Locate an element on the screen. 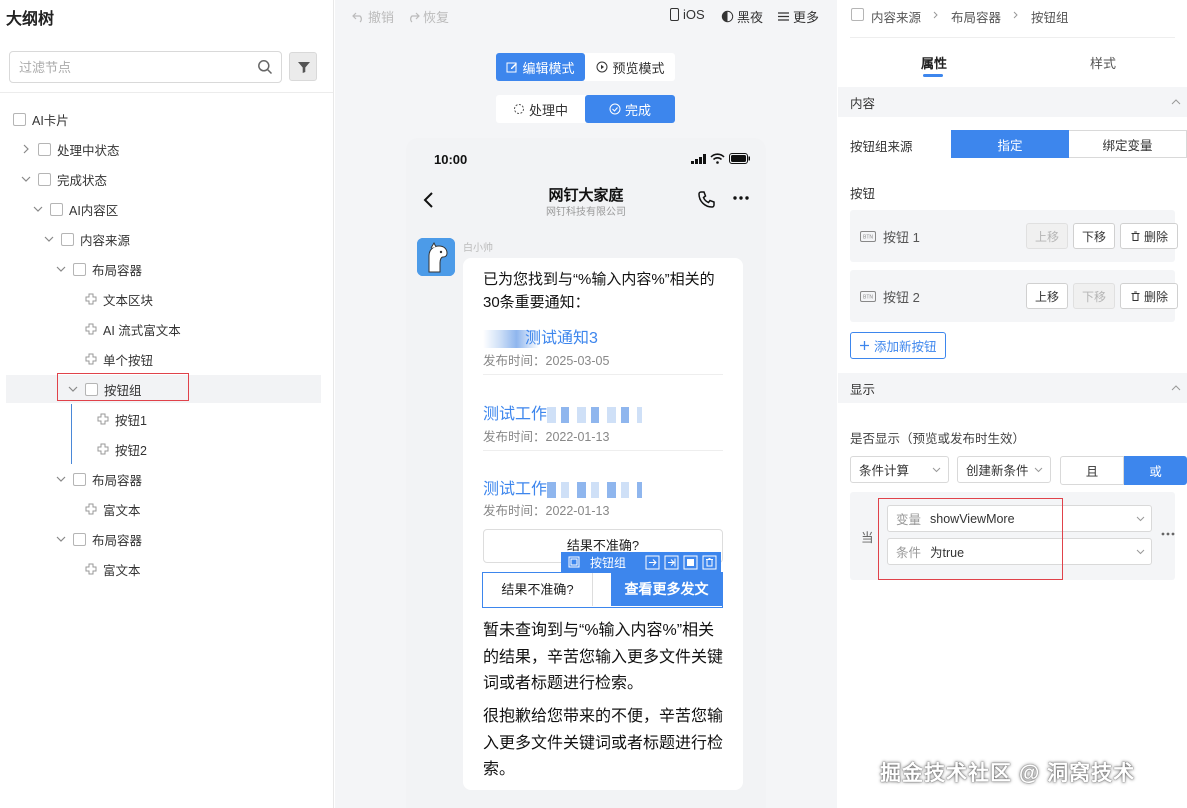 The width and height of the screenshot is (1187, 808). tree-node-layout-2: 布局容器 is located at coordinates (98, 479).